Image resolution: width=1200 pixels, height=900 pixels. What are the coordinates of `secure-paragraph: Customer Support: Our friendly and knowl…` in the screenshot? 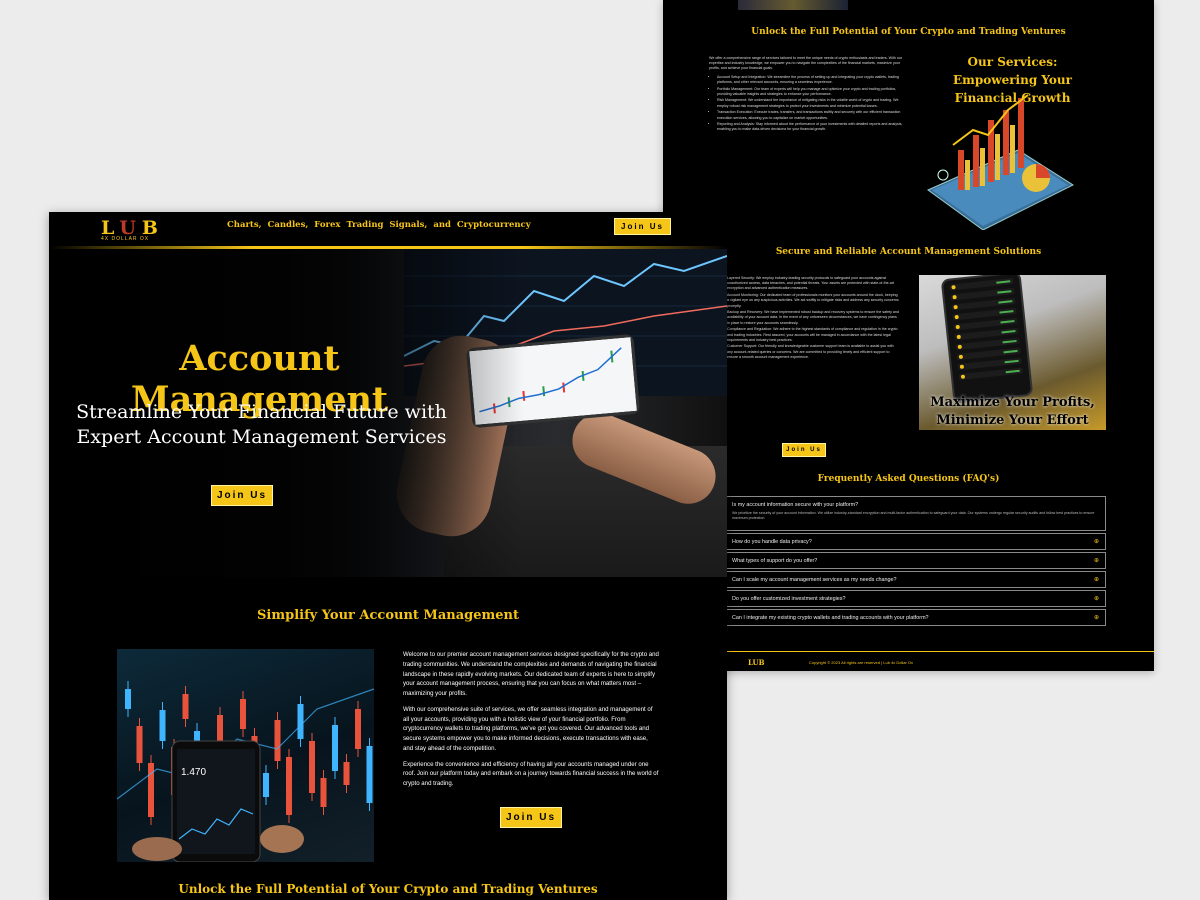 It's located at (810, 351).